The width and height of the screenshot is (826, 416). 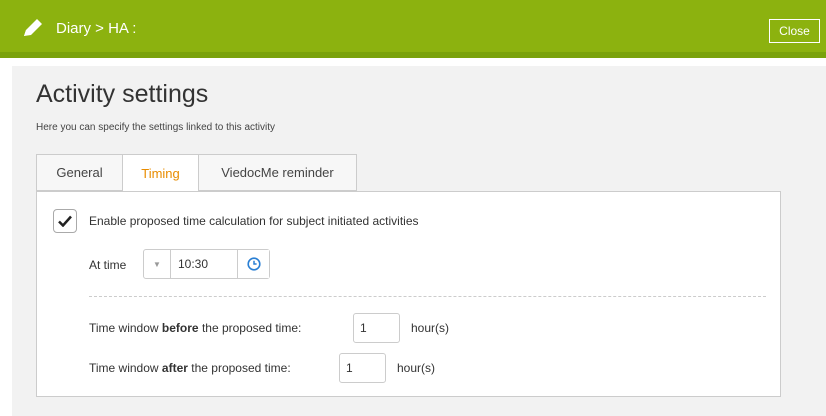 I want to click on clock-icon, so click(x=253, y=264).